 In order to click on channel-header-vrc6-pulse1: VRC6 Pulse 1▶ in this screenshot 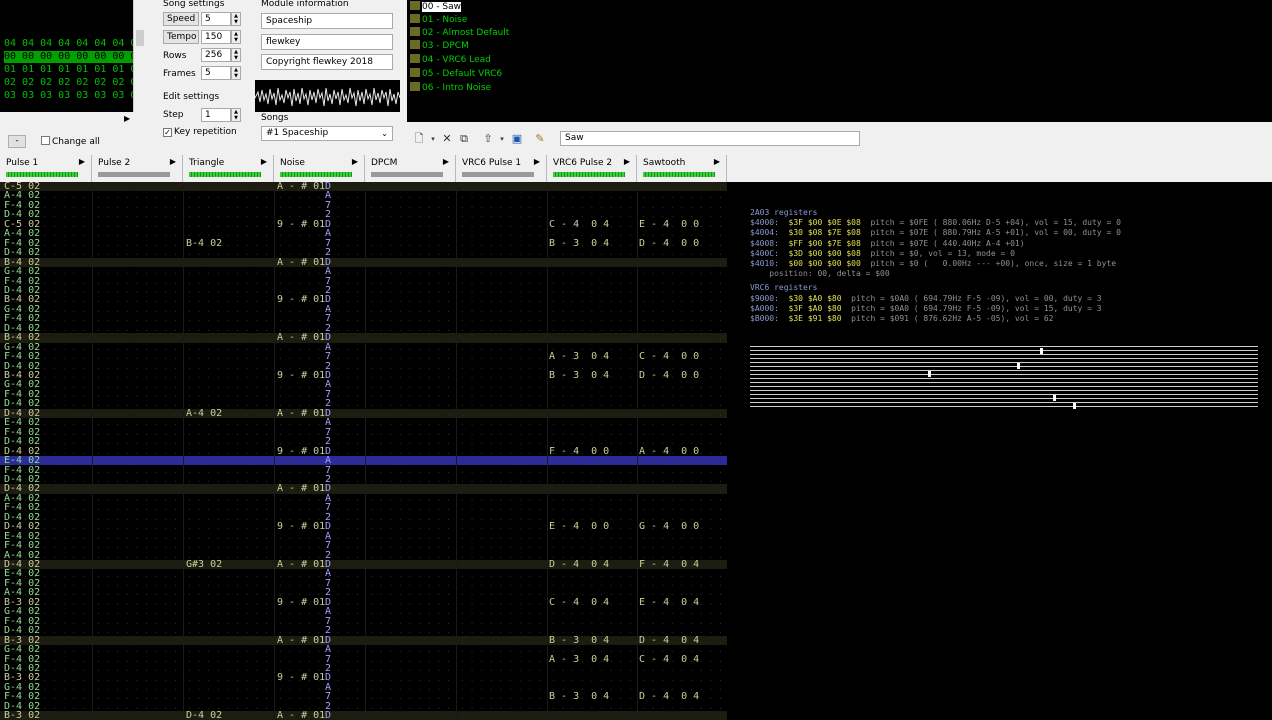, I will do `click(501, 168)`.